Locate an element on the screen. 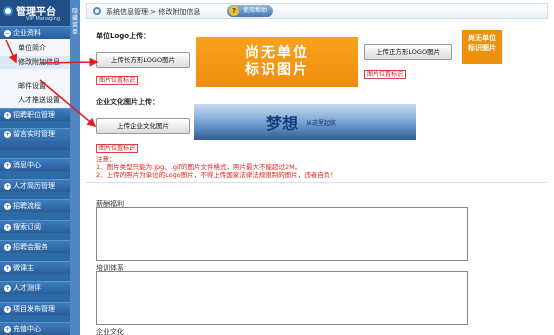 This screenshot has width=554, height=335. menu-group-message-center: + 消息中心 is located at coordinates (35, 164).